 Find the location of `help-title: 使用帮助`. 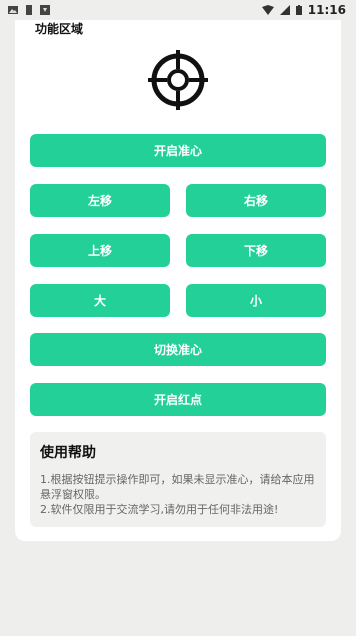

help-title: 使用帮助 is located at coordinates (68, 453).